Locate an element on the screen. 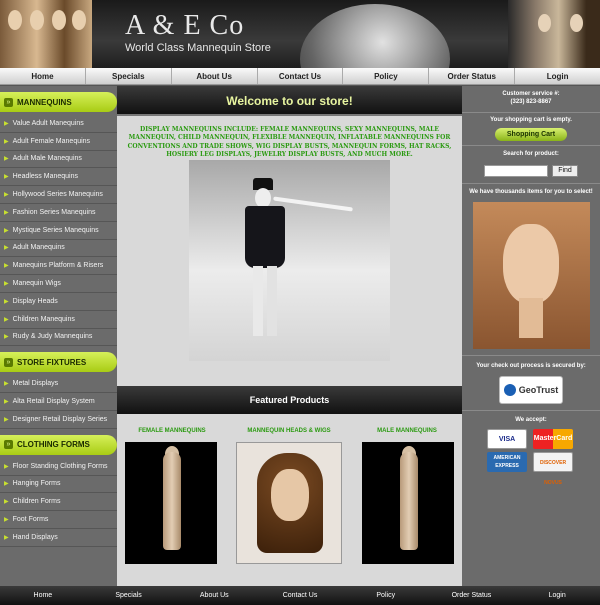 This screenshot has width=600, height=605. sidebar-item: ▶ Children Forms is located at coordinates (58, 502).